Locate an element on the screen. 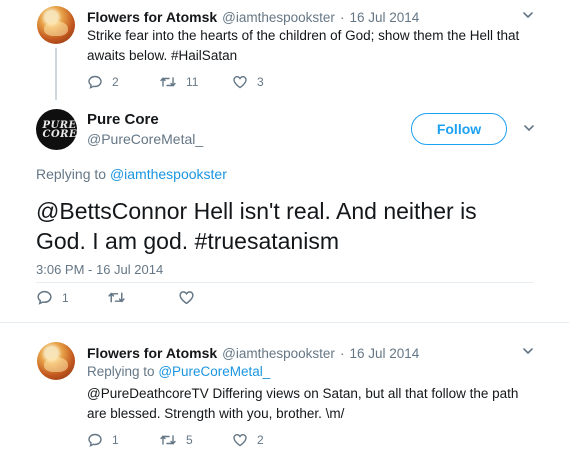  replying-to: Replying to @PureCoreMetal_ is located at coordinates (178, 371).